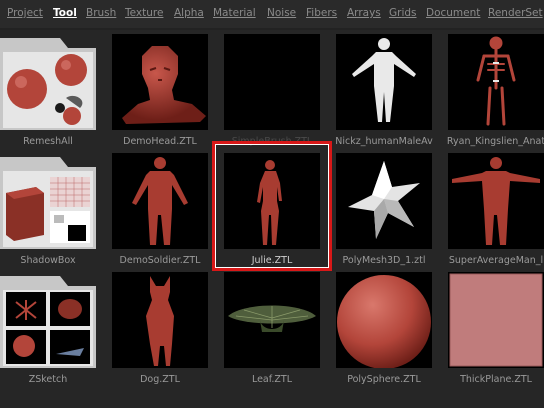 The height and width of the screenshot is (408, 544). I want to click on male-figure-icon, so click(384, 80).